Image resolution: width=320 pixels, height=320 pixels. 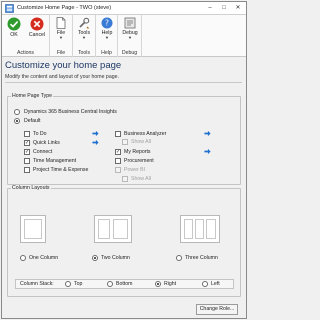 What do you see at coordinates (55, 161) in the screenshot?
I see `time-management-label: Time Management` at bounding box center [55, 161].